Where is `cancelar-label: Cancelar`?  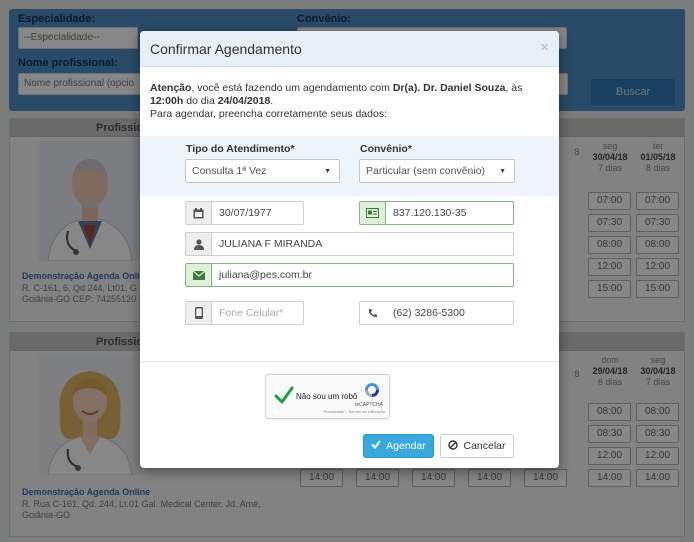 cancelar-label: Cancelar is located at coordinates (484, 446).